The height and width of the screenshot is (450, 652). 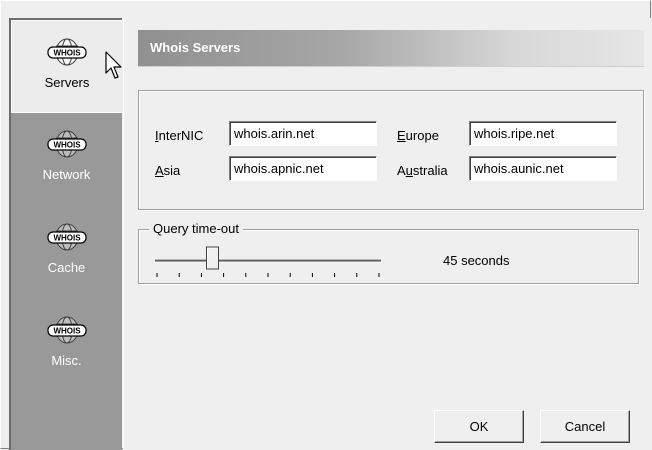 I want to click on asia-server-field, so click(x=303, y=168).